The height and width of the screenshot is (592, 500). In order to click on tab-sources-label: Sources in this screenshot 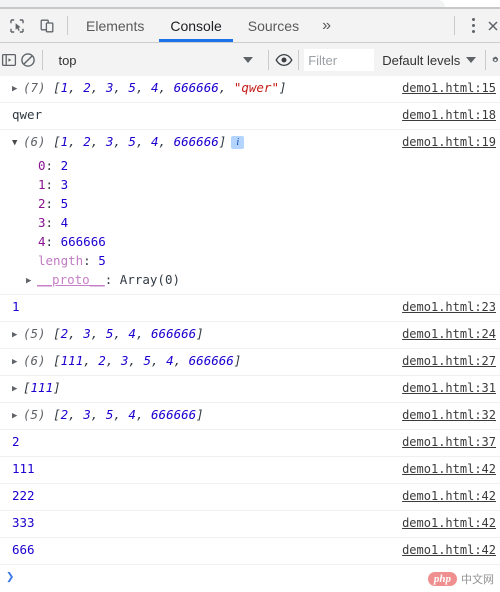, I will do `click(273, 25)`.